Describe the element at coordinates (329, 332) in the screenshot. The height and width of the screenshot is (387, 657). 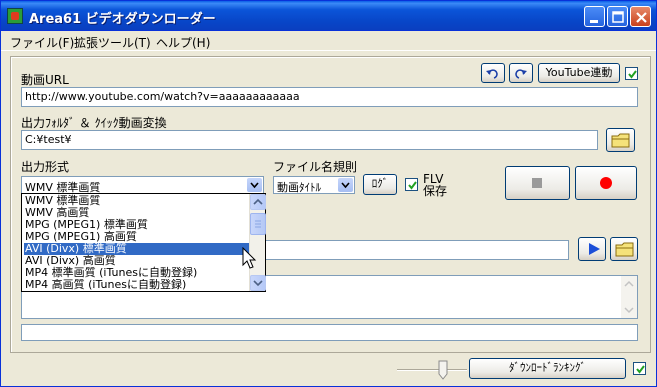
I see `status-bar` at that location.